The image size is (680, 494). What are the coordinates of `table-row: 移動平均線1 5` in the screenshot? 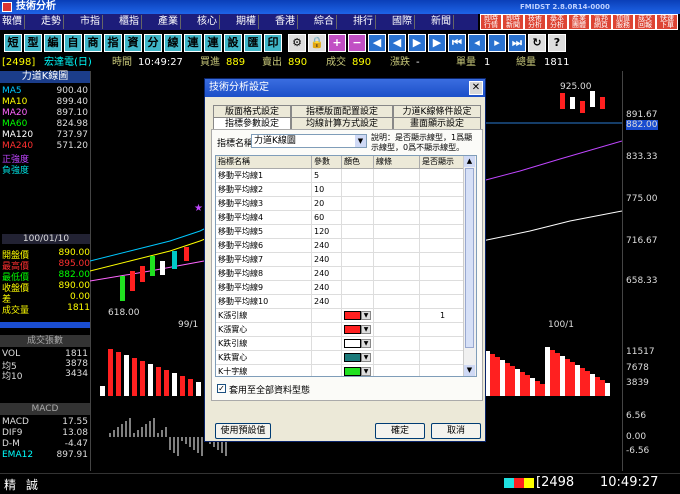 It's located at (340, 176).